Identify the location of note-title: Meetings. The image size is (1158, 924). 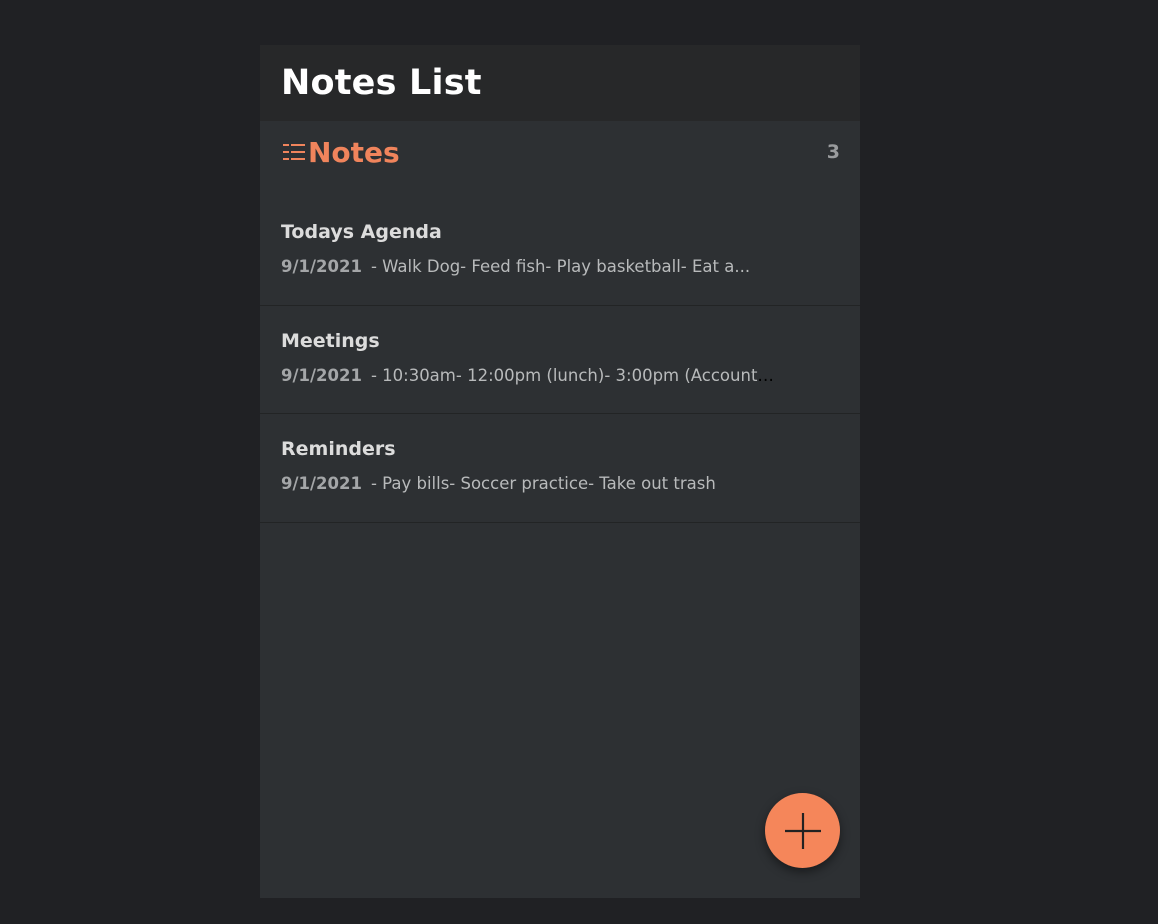
(330, 340).